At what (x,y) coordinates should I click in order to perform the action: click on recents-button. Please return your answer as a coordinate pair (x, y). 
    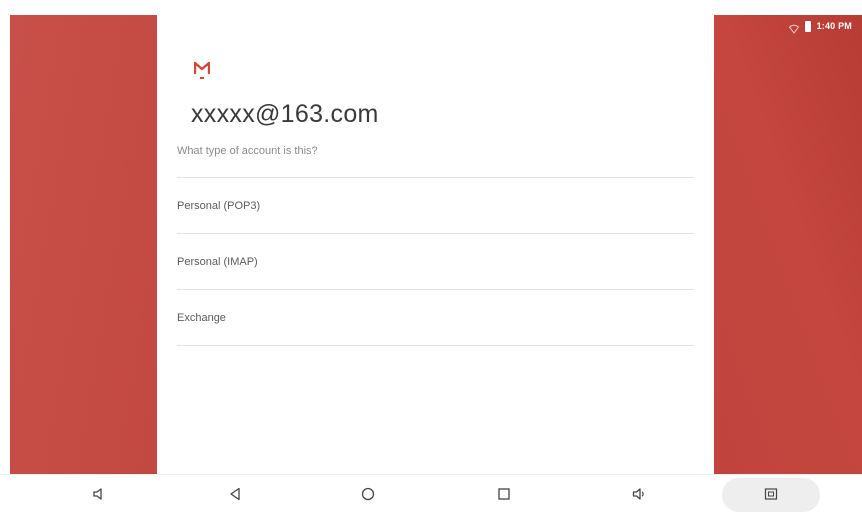
    Looking at the image, I should click on (504, 493).